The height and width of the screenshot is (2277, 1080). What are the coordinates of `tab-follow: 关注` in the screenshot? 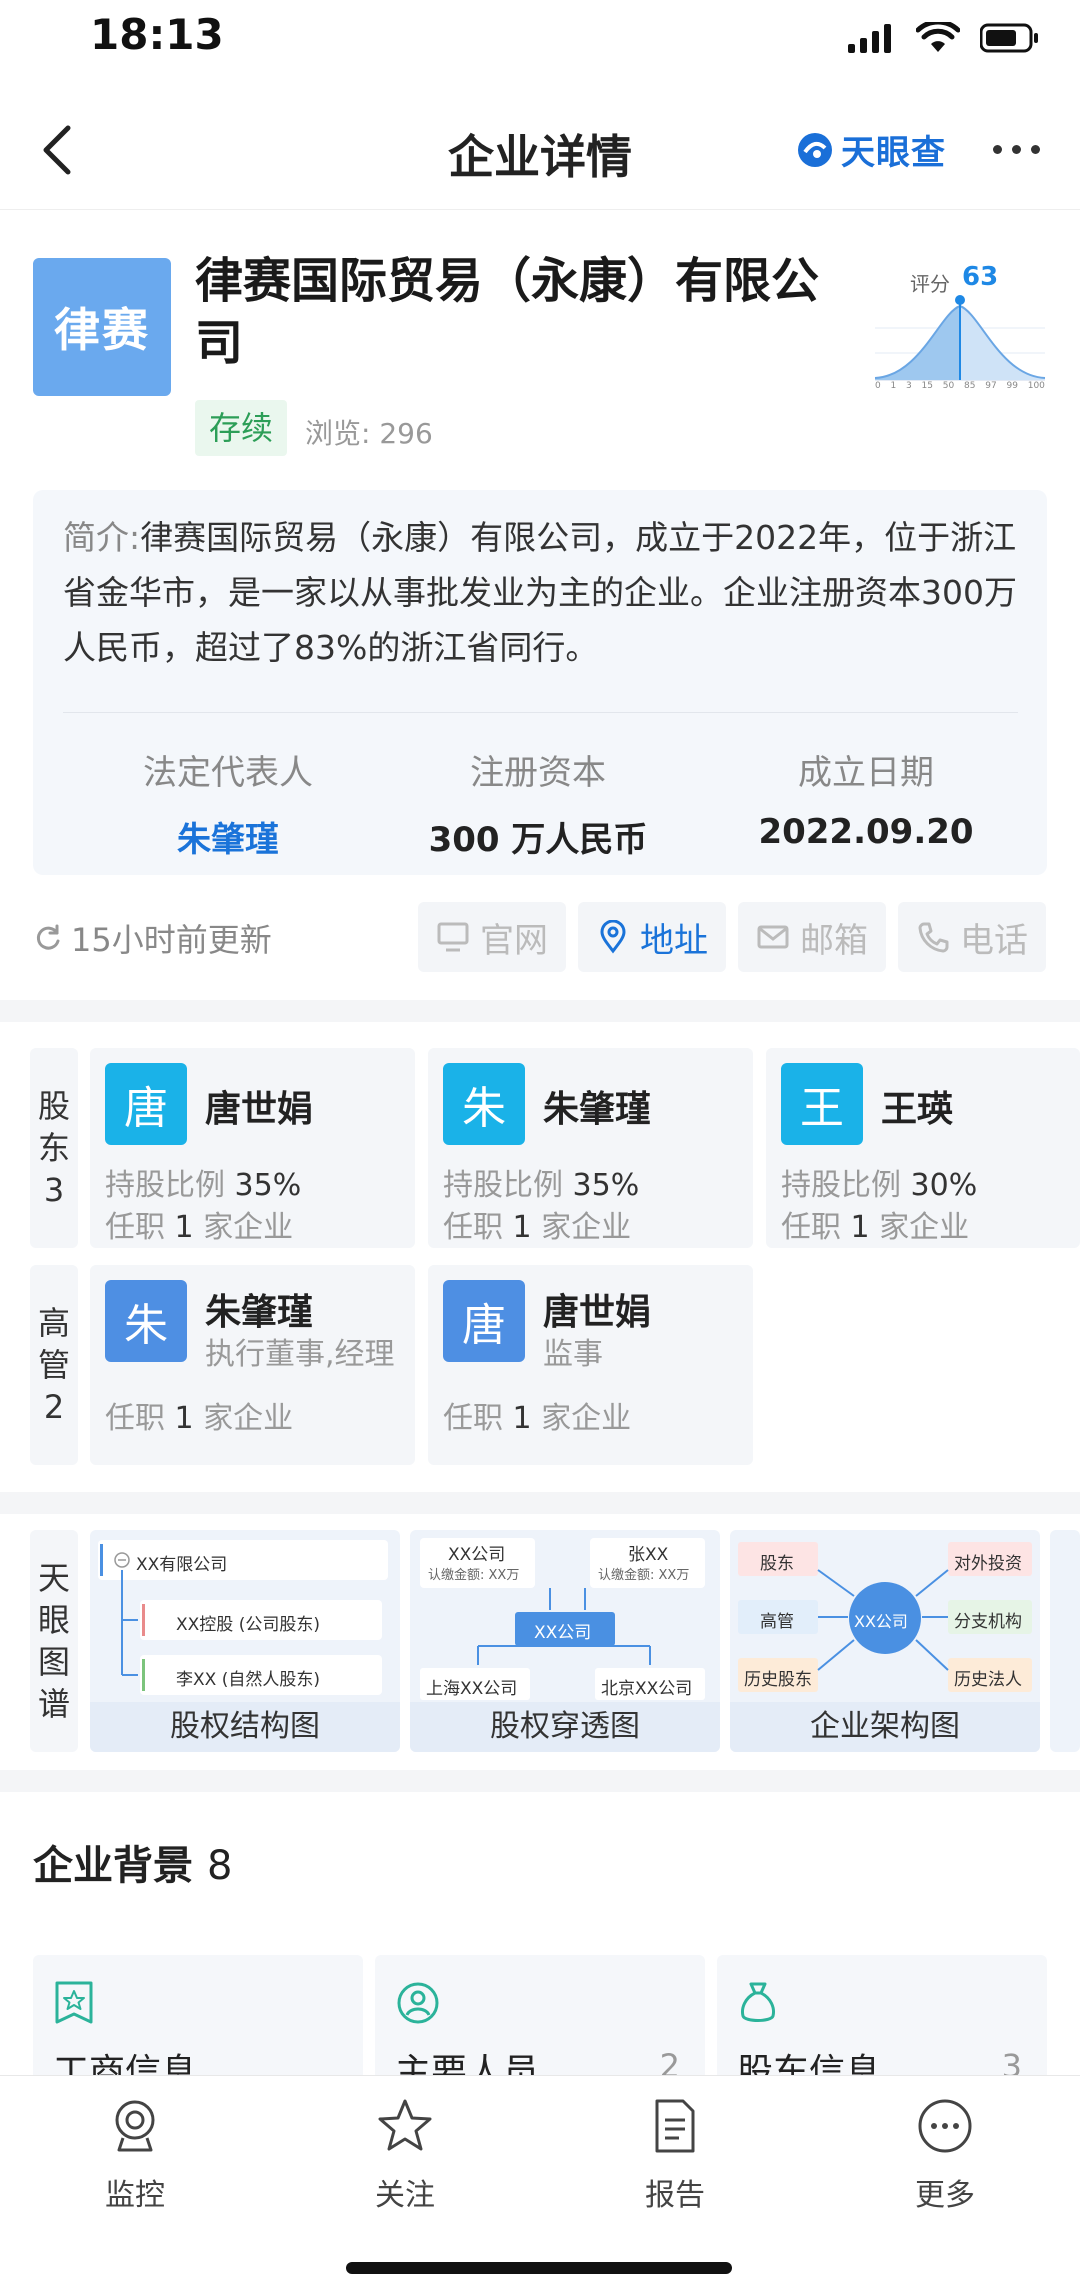 It's located at (405, 2155).